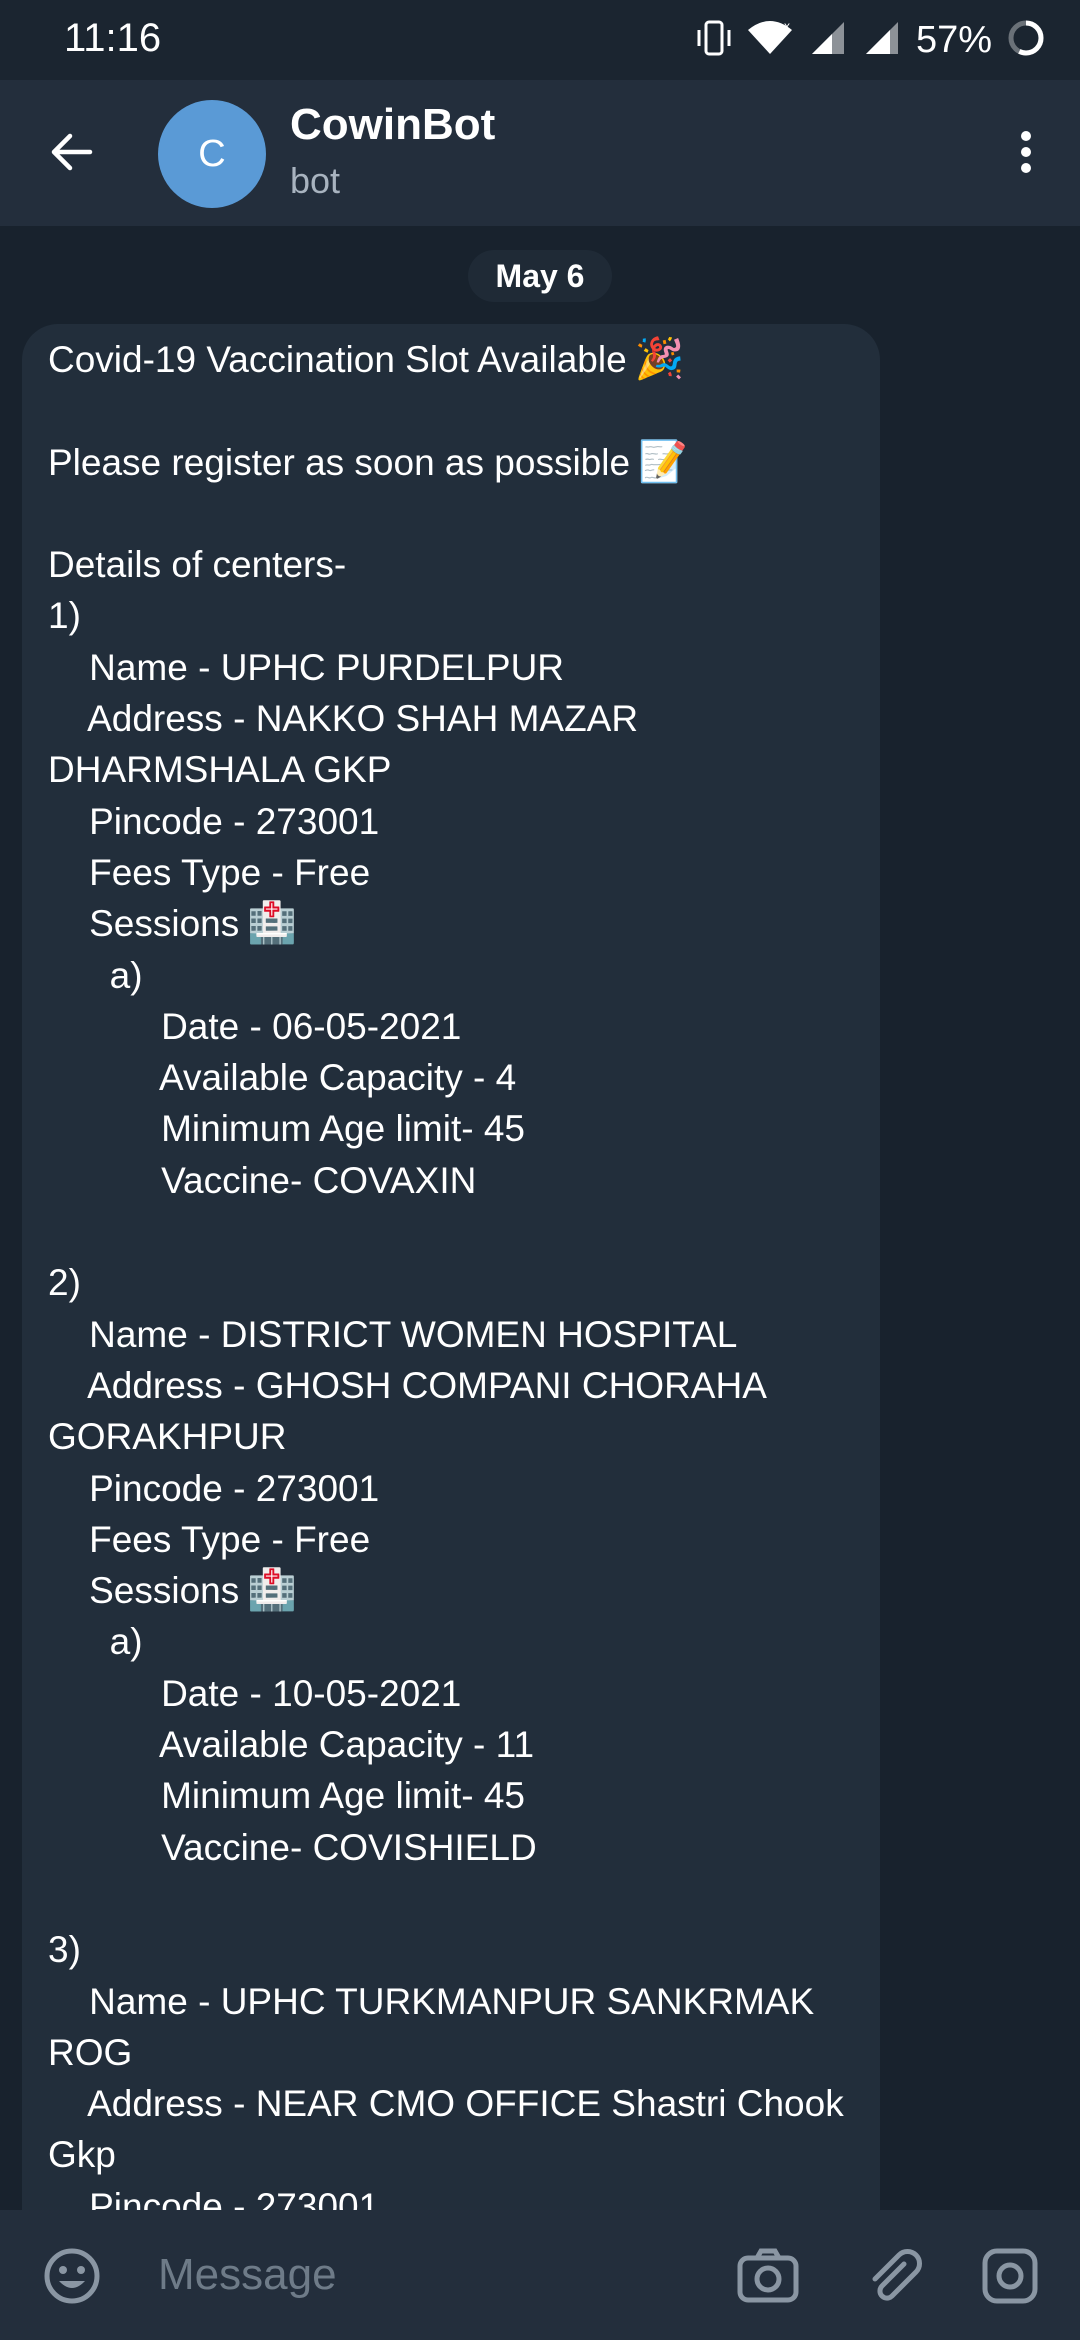 Image resolution: width=1080 pixels, height=2340 pixels. Describe the element at coordinates (262, 1180) in the screenshot. I see `message-line-text: Vaccine- COVAXIN` at that location.